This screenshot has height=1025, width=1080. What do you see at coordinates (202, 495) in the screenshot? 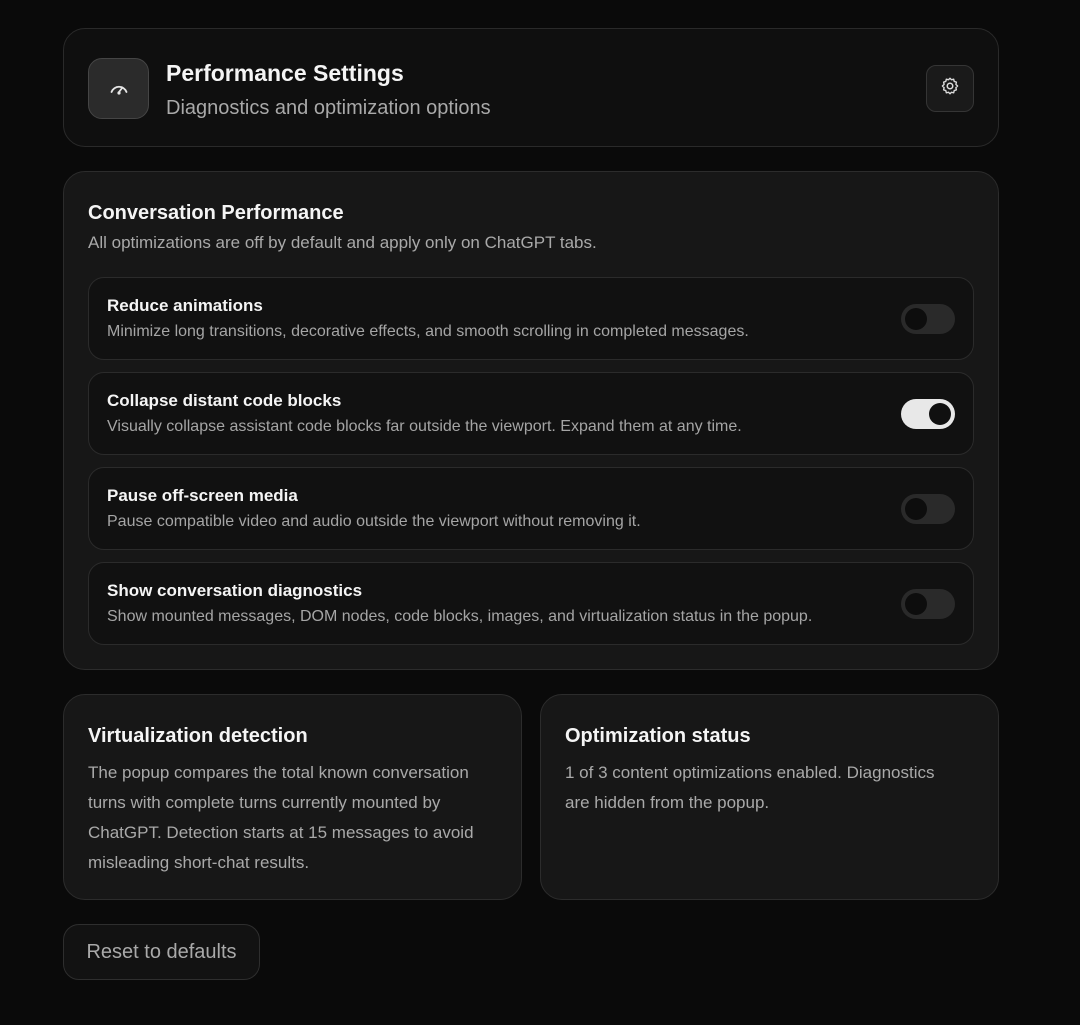
I see `option-label: Pause off-screen media` at bounding box center [202, 495].